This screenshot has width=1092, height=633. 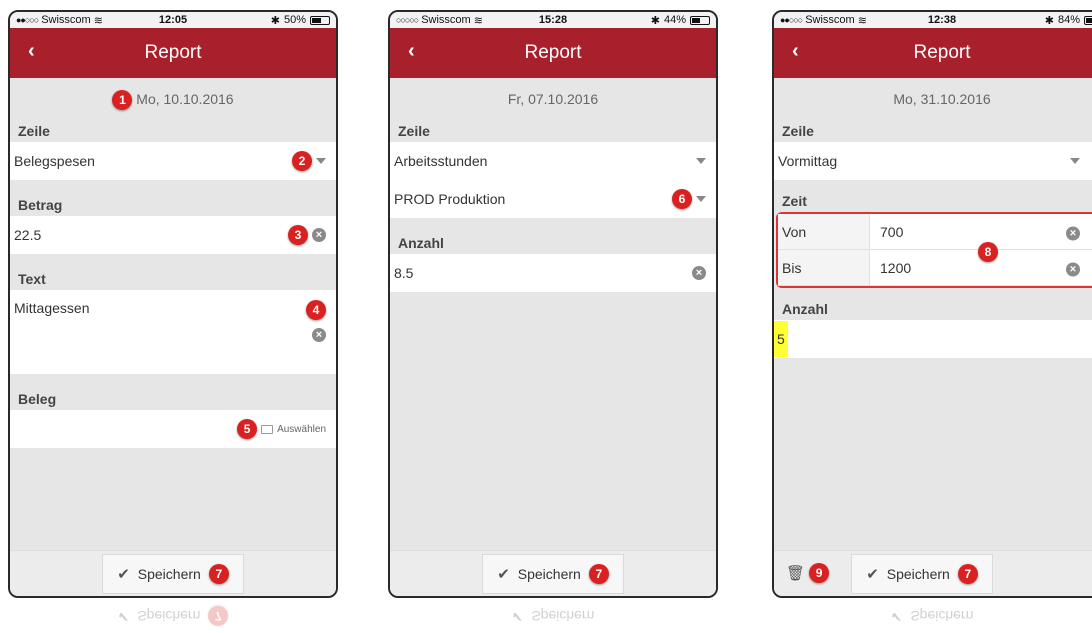 What do you see at coordinates (682, 199) in the screenshot?
I see `callout-badge: 6` at bounding box center [682, 199].